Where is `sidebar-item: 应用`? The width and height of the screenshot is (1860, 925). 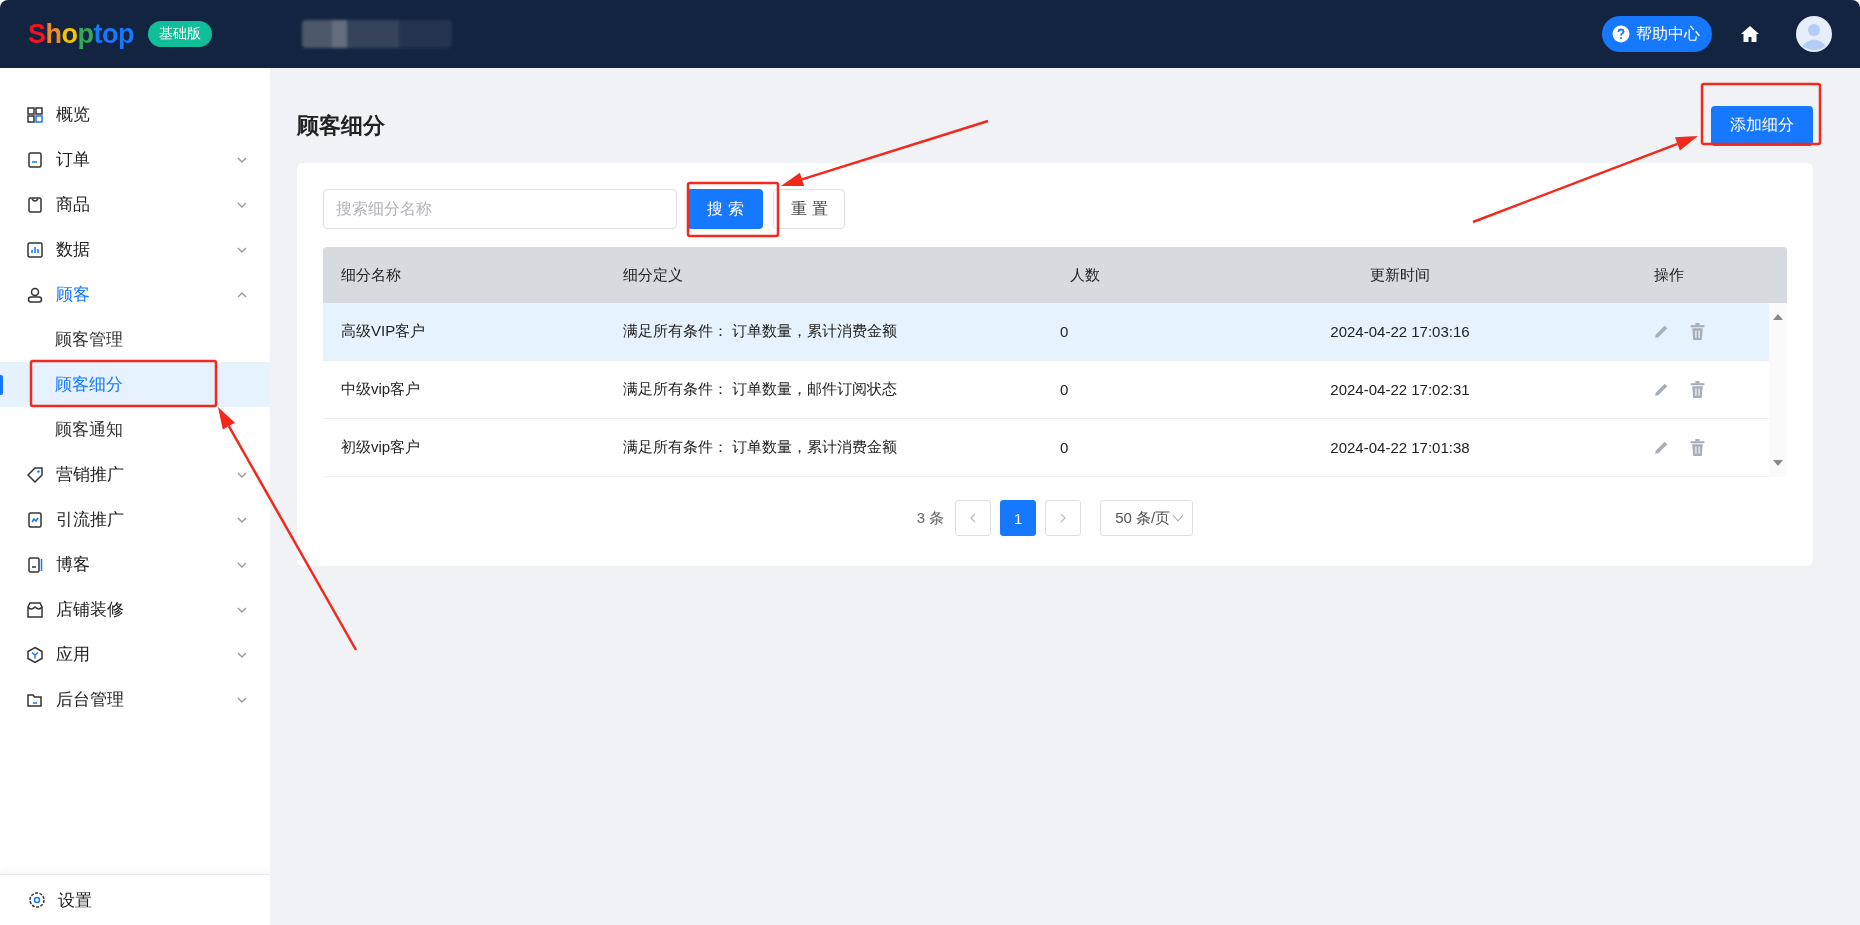 sidebar-item: 应用 is located at coordinates (135, 654).